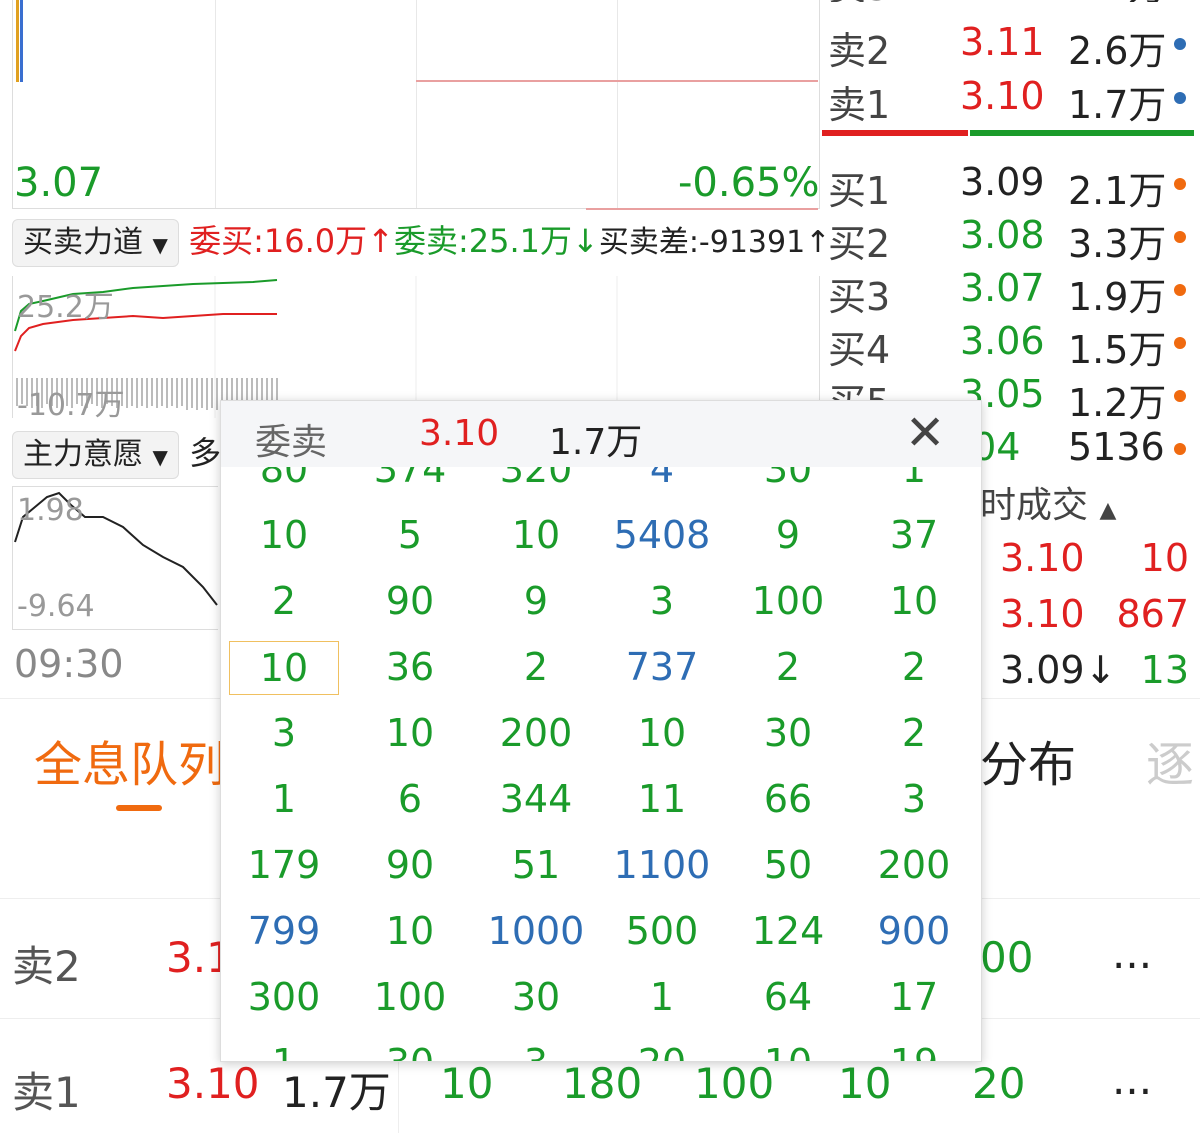 The height and width of the screenshot is (1139, 1200). What do you see at coordinates (536, 481) in the screenshot?
I see `queue-order-cell: 320` at bounding box center [536, 481].